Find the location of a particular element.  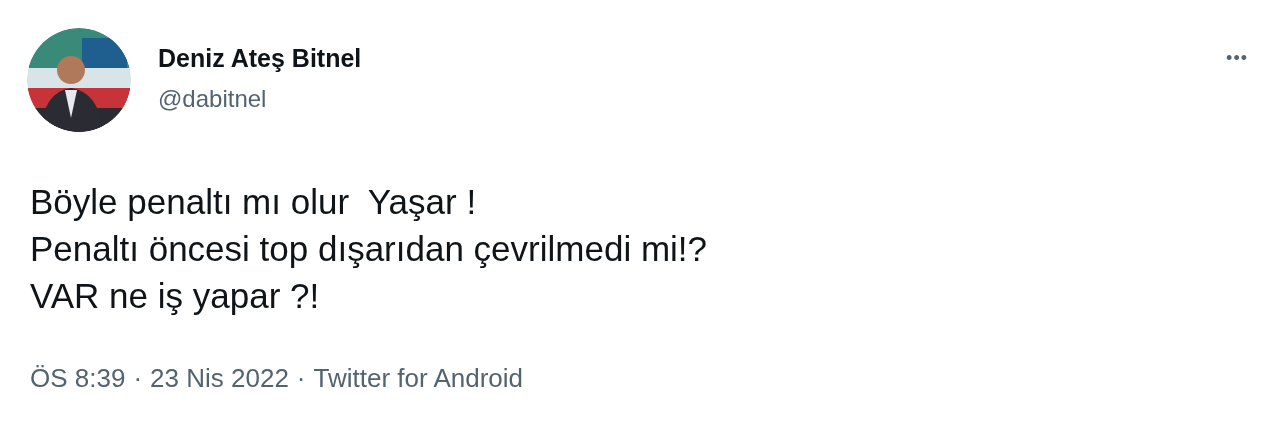

more-button: ••• is located at coordinates (1237, 58).